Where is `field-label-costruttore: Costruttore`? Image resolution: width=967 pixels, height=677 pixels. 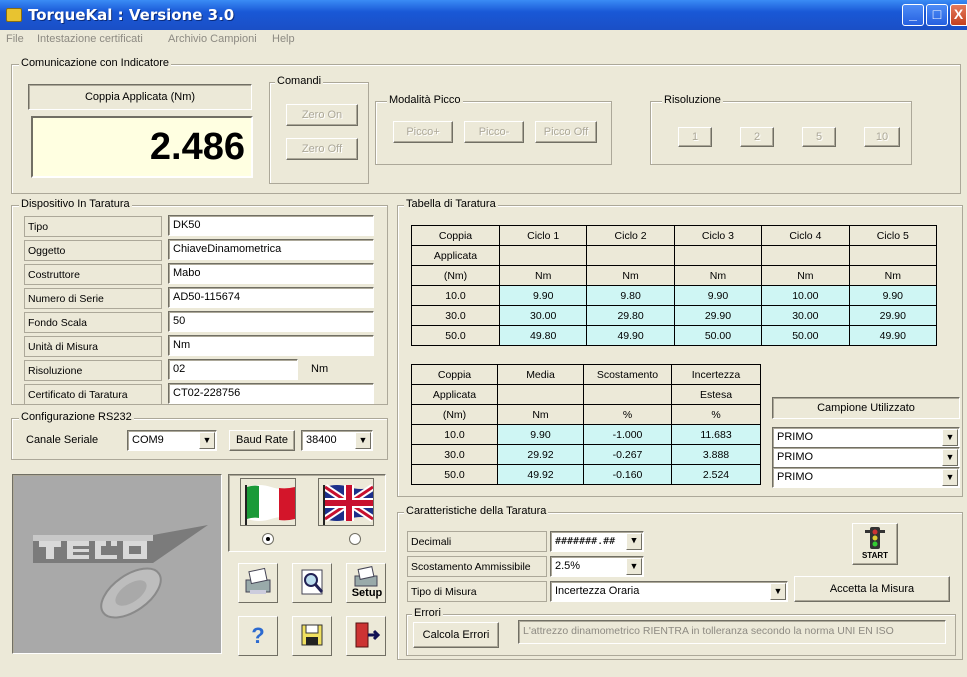
field-label-costruttore: Costruttore is located at coordinates (93, 274).